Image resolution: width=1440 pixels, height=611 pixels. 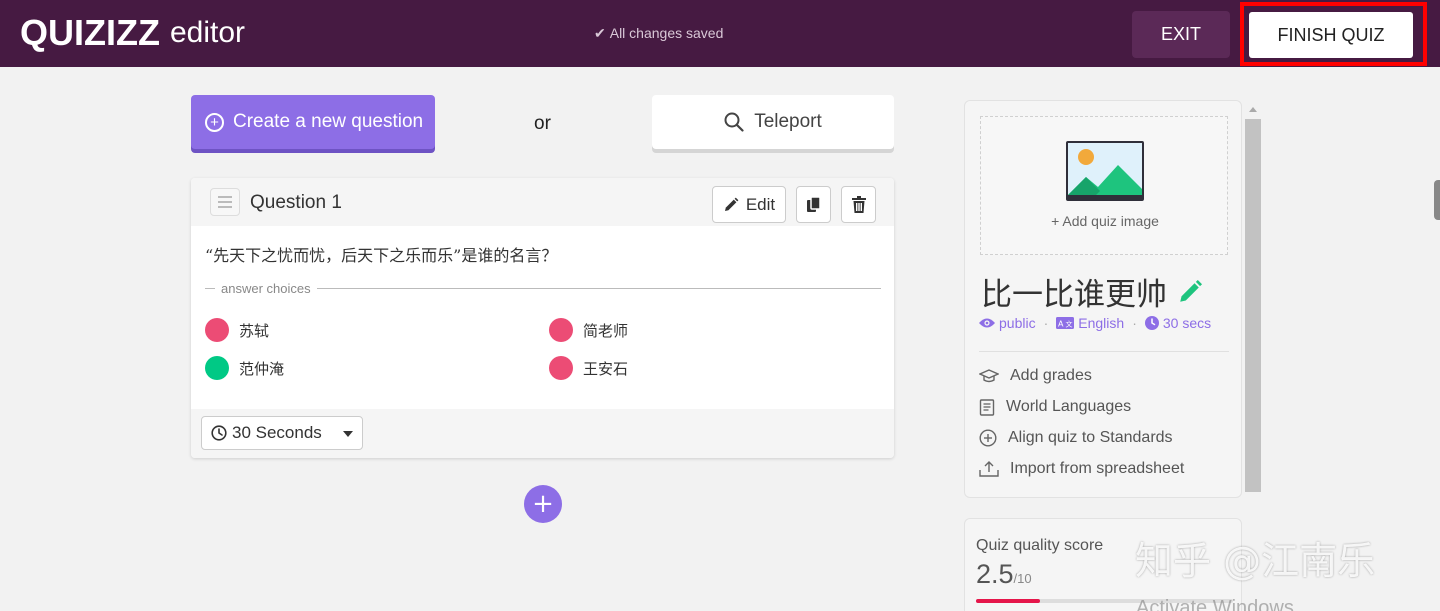 I want to click on answer-choice: 简老师, so click(x=588, y=330).